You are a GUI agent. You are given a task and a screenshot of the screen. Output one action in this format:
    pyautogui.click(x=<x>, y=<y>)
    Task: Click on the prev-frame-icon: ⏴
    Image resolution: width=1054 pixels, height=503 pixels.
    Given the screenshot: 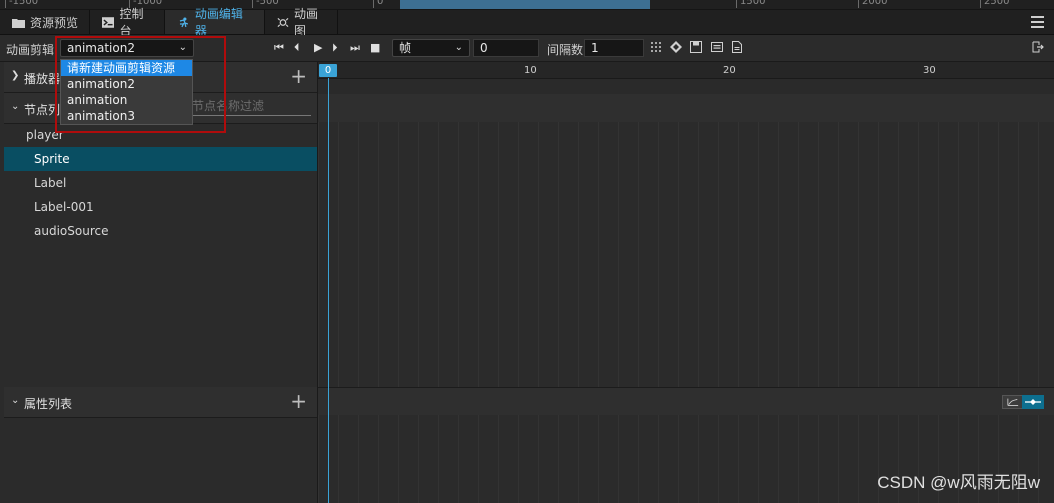 What is the action you would take?
    pyautogui.click(x=297, y=48)
    